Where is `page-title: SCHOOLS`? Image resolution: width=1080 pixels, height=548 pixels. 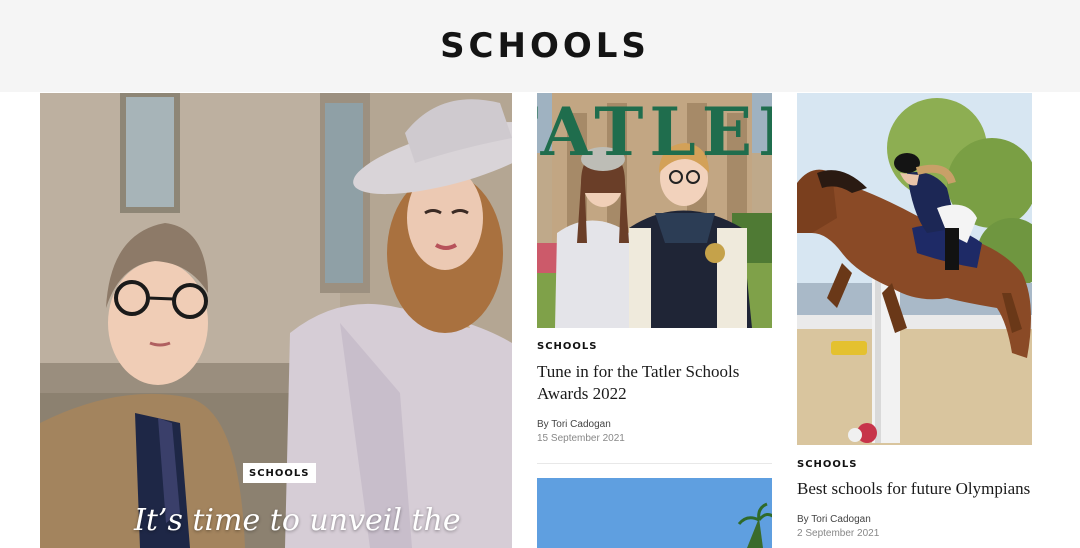
page-title: SCHOOLS is located at coordinates (545, 46).